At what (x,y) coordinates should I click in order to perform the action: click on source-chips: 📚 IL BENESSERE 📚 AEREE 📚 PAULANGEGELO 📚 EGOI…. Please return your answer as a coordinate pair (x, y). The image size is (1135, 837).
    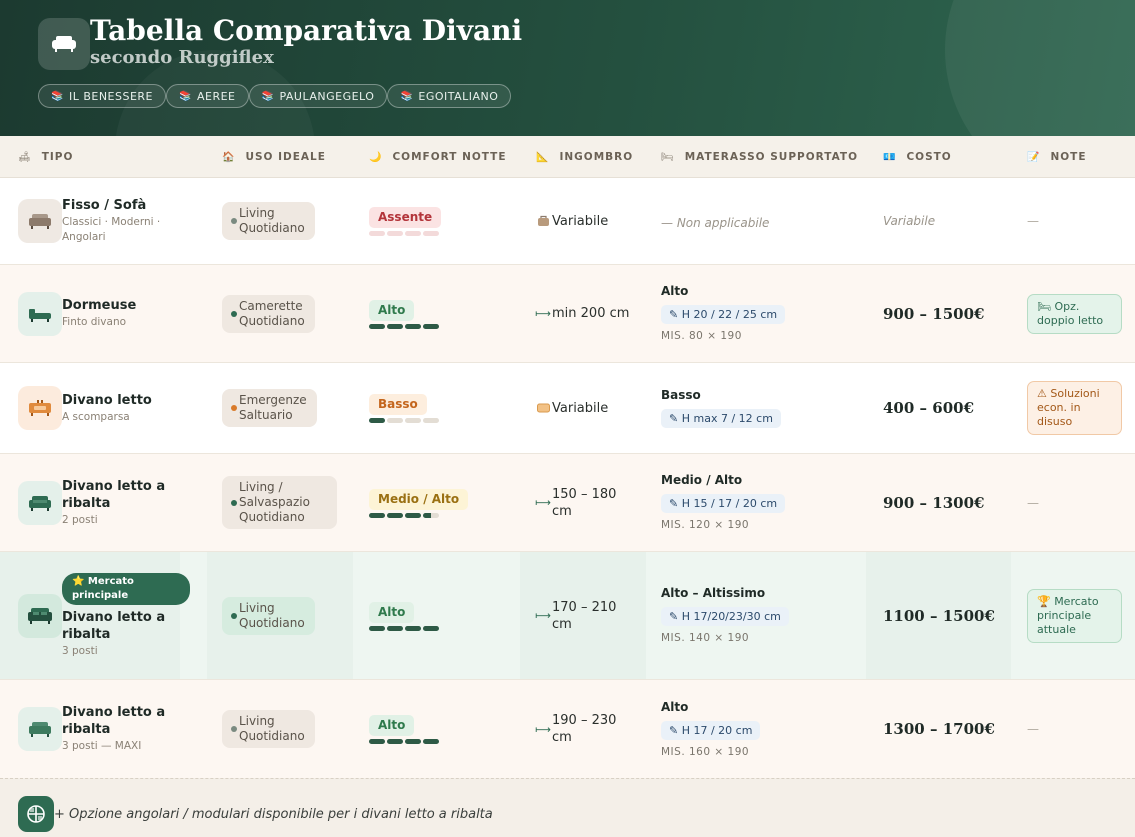
    Looking at the image, I should click on (275, 96).